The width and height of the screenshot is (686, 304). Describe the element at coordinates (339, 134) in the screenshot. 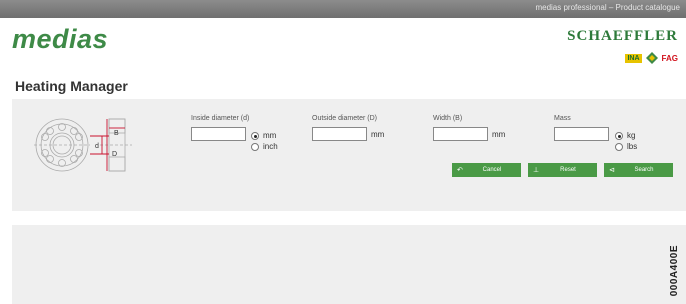

I see `outside-diameter-input` at that location.